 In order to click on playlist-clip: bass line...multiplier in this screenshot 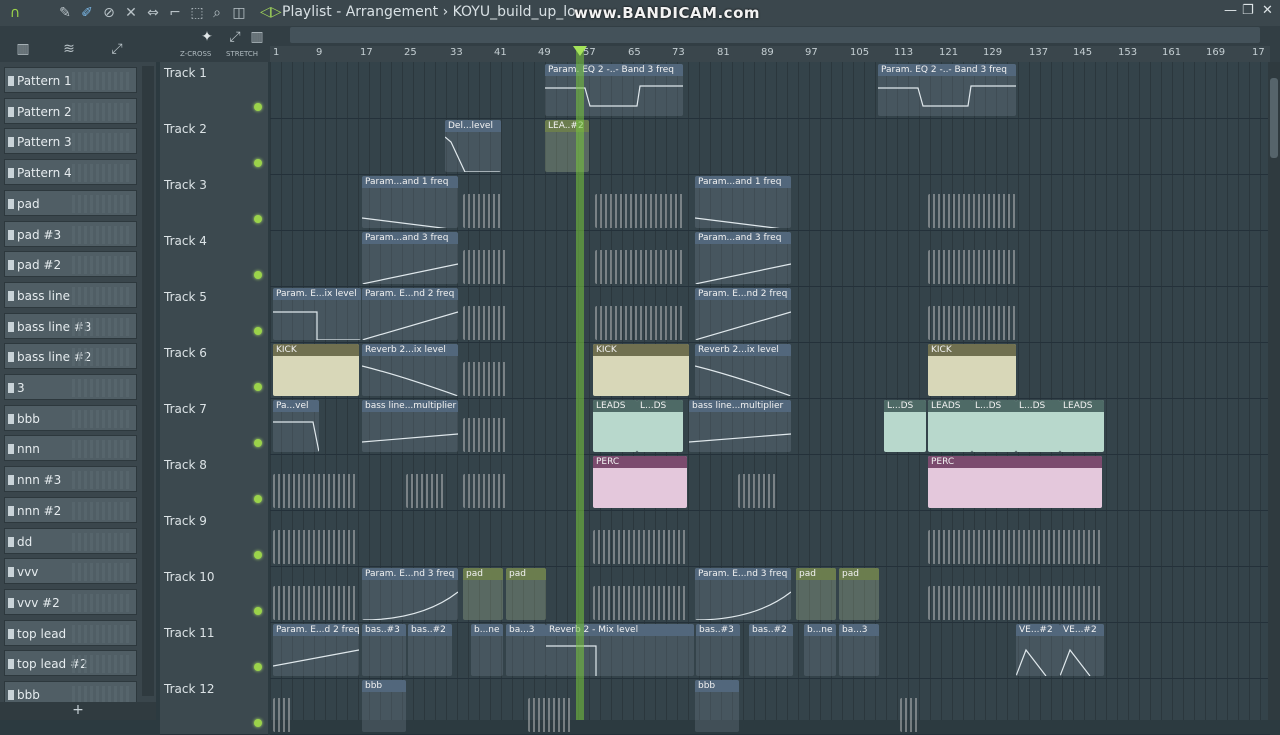, I will do `click(410, 426)`.